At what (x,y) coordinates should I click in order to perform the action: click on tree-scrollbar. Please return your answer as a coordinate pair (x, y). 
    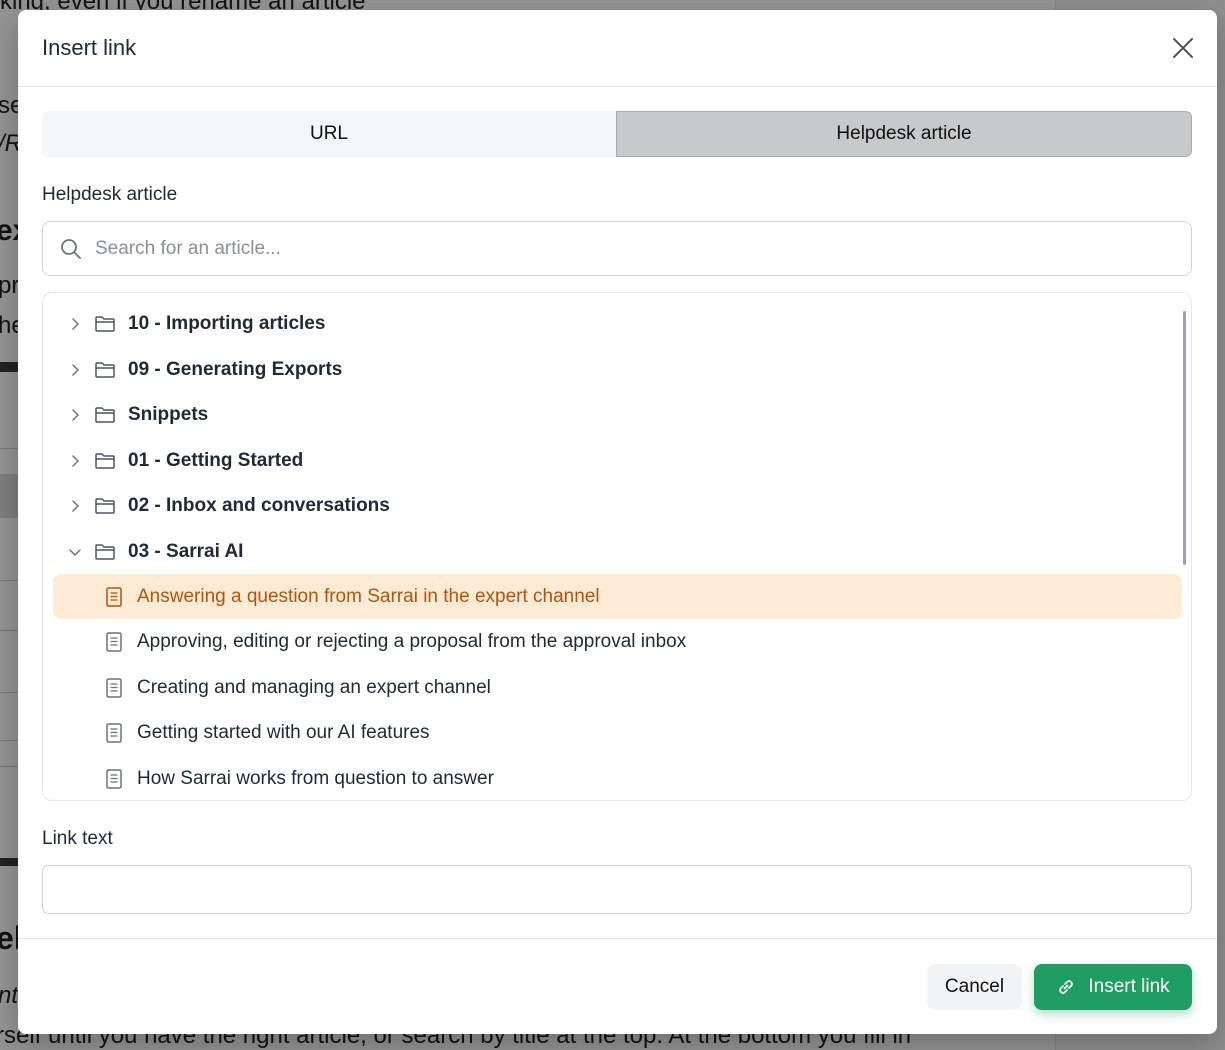
    Looking at the image, I should click on (1184, 438).